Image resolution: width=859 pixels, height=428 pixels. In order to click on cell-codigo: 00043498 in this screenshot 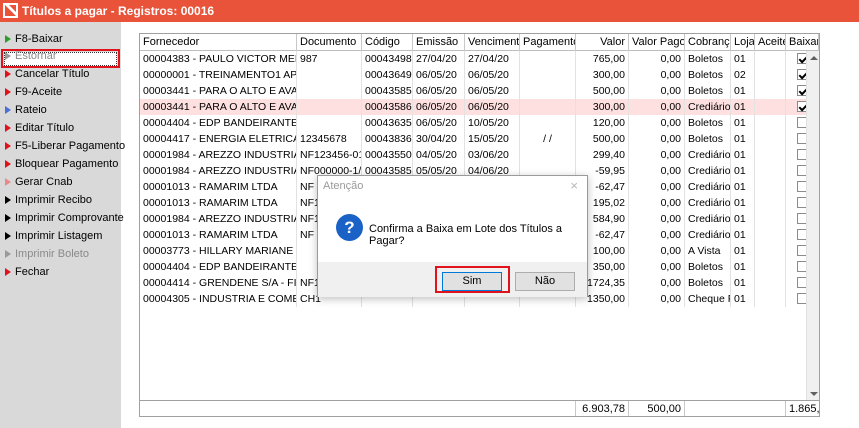, I will do `click(387, 59)`.